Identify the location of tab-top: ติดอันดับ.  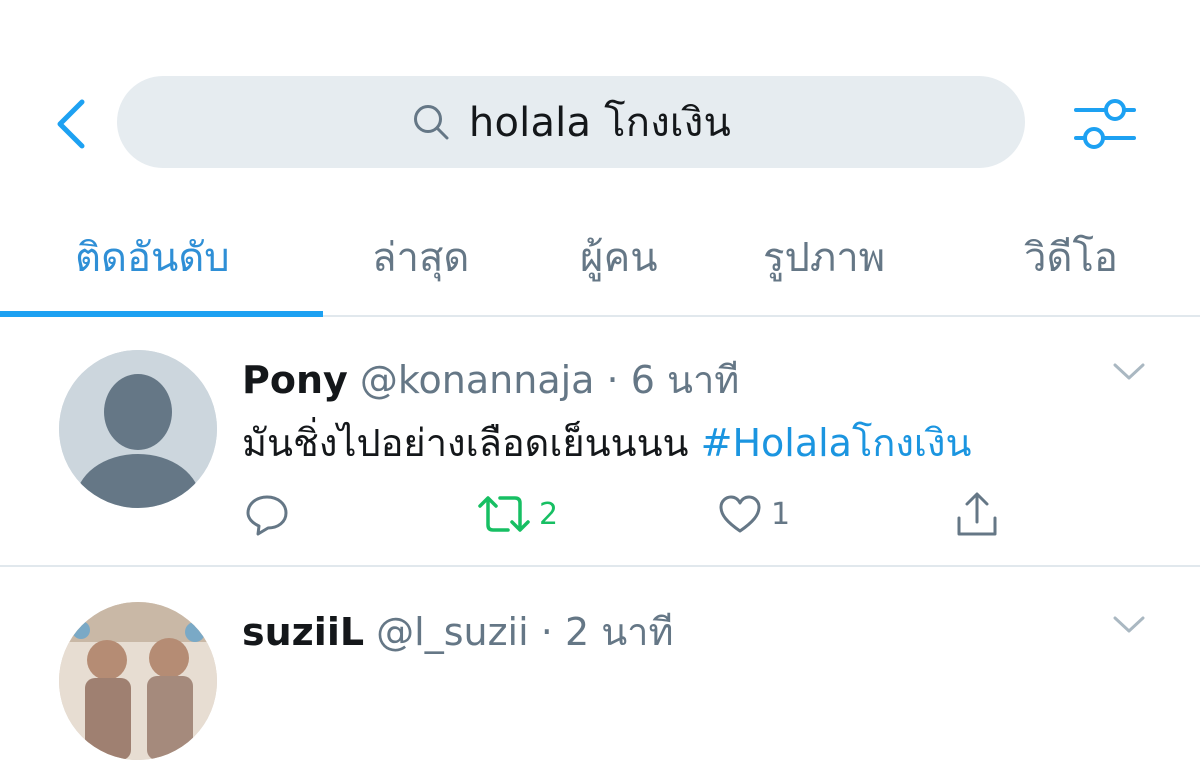
(152, 257).